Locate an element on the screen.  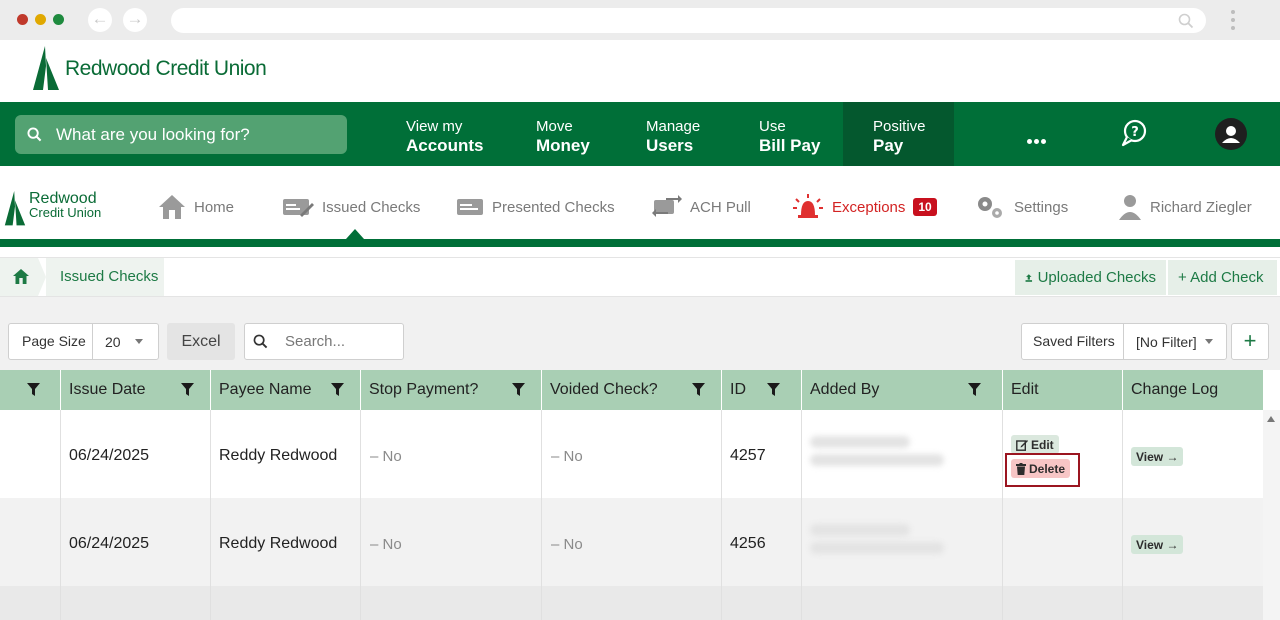
tab-user-profile: Richard Ziegler is located at coordinates (1185, 207).